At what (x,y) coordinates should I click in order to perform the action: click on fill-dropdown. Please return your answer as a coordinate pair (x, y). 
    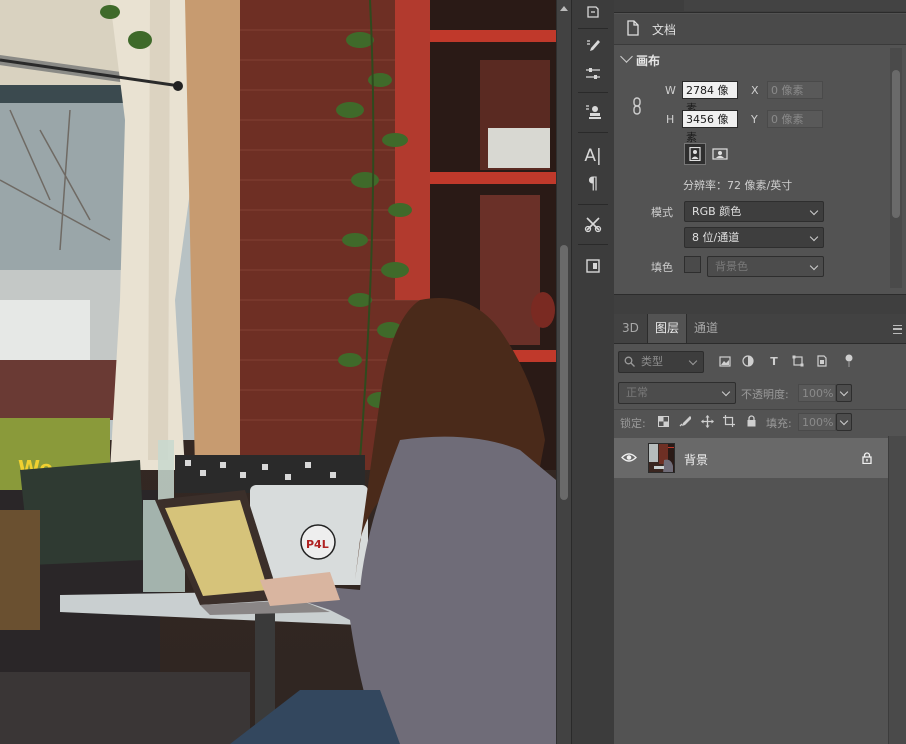
    Looking at the image, I should click on (844, 422).